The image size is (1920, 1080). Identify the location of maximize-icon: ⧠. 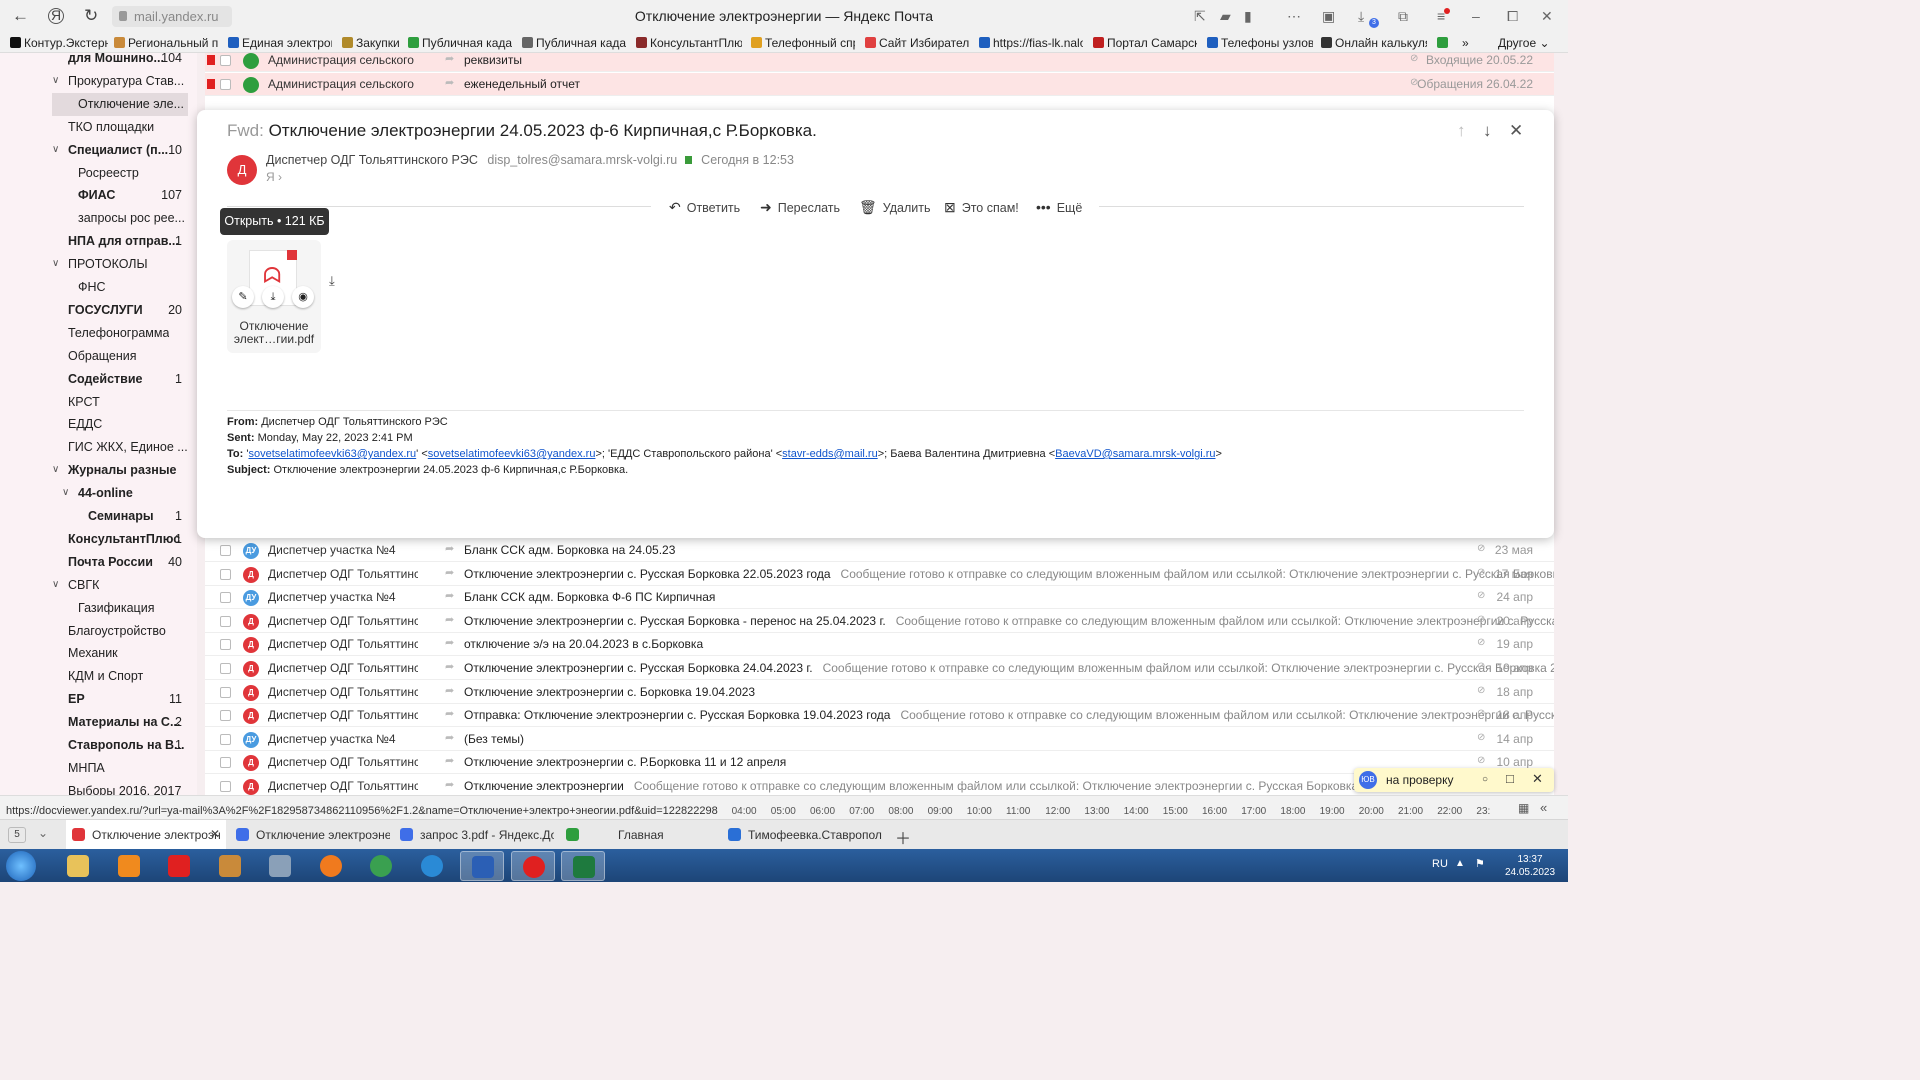
(1512, 16).